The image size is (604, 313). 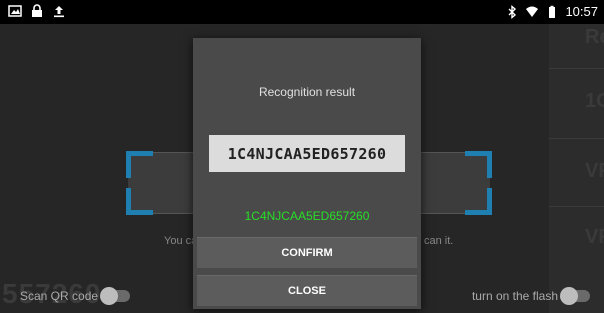 I want to click on status-left-icons, so click(x=37, y=11).